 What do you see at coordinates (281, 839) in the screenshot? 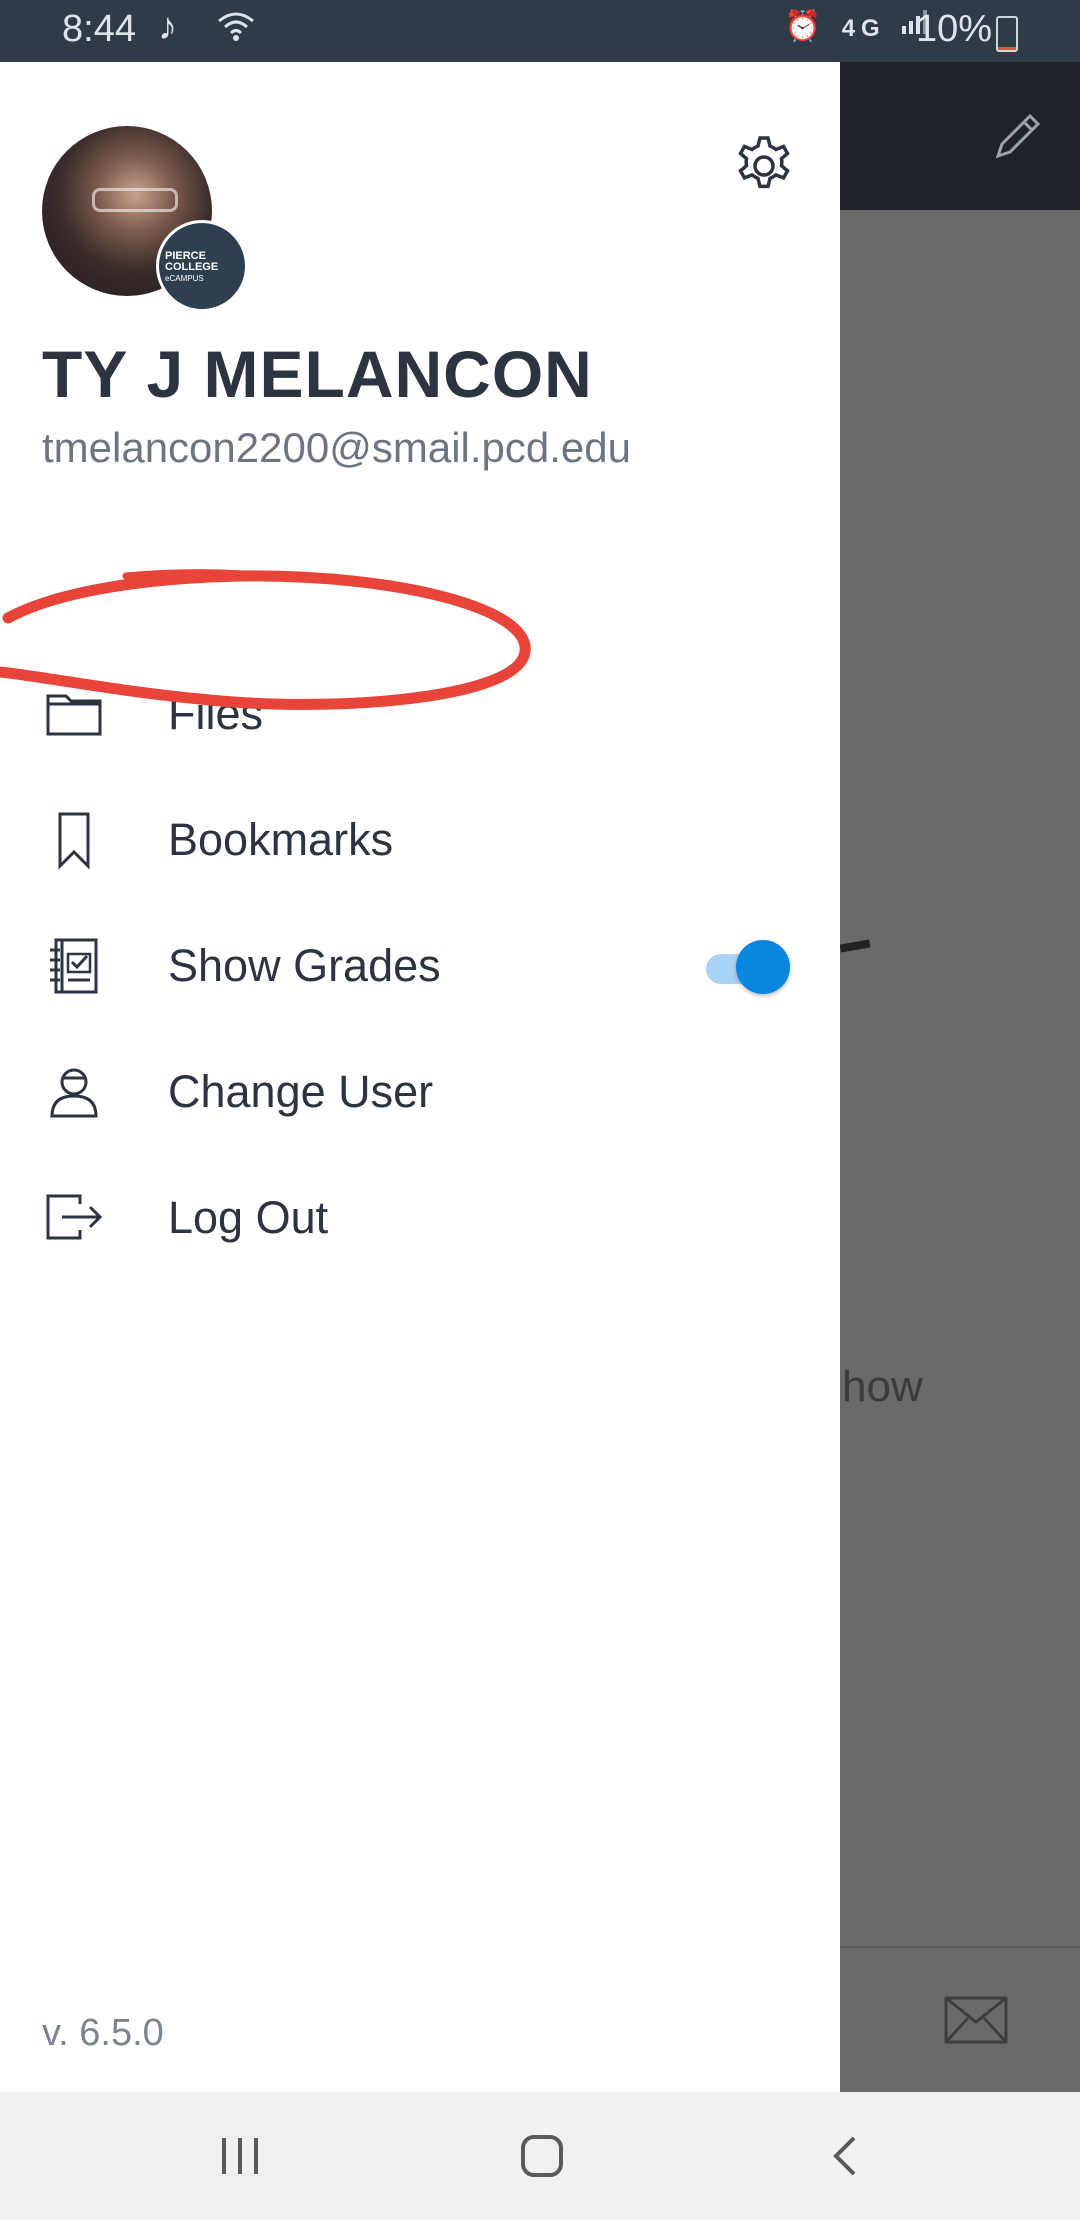
I see `menu-item-label: Bookmarks` at bounding box center [281, 839].